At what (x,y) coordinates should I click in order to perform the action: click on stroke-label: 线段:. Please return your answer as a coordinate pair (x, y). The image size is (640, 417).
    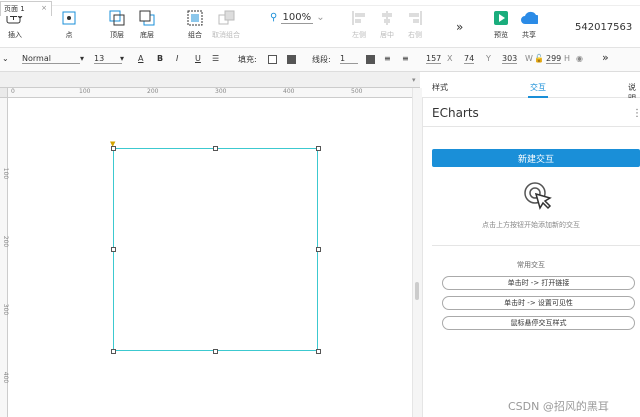
    Looking at the image, I should click on (321, 59).